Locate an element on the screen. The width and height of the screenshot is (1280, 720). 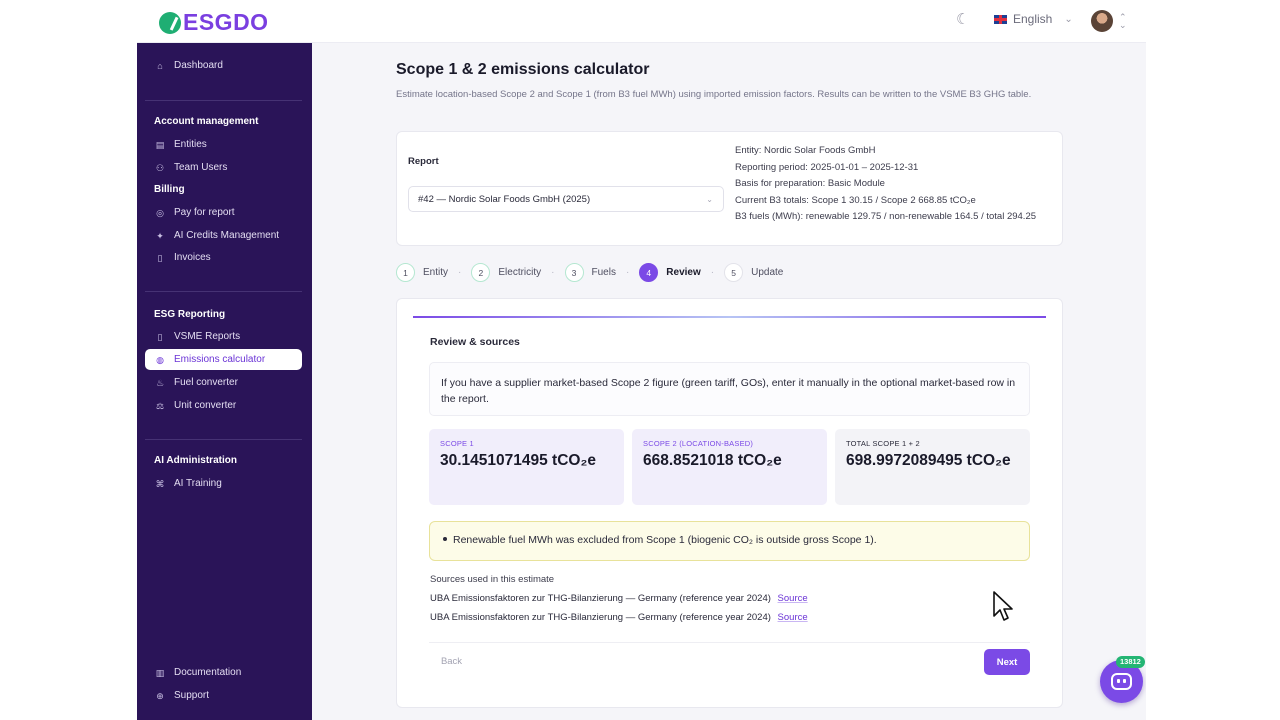
graduation-cap-icon: ⌘ is located at coordinates (160, 483).